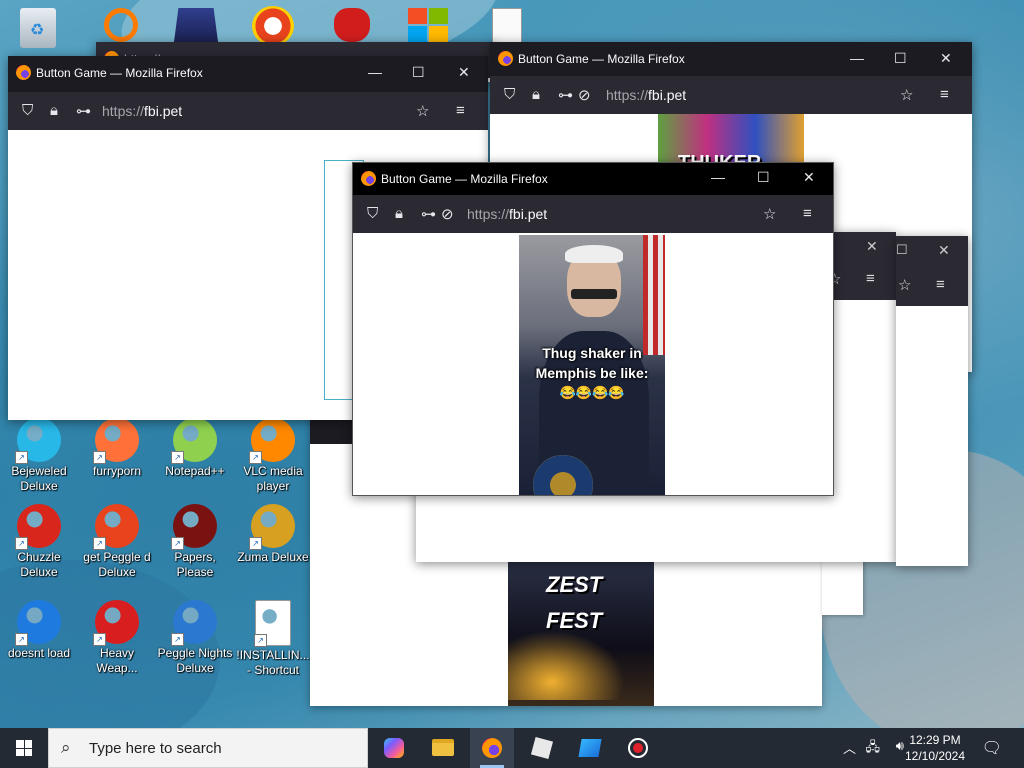  I want to click on desktop-icon: ↗ get Peggle d Deluxe, so click(117, 542).